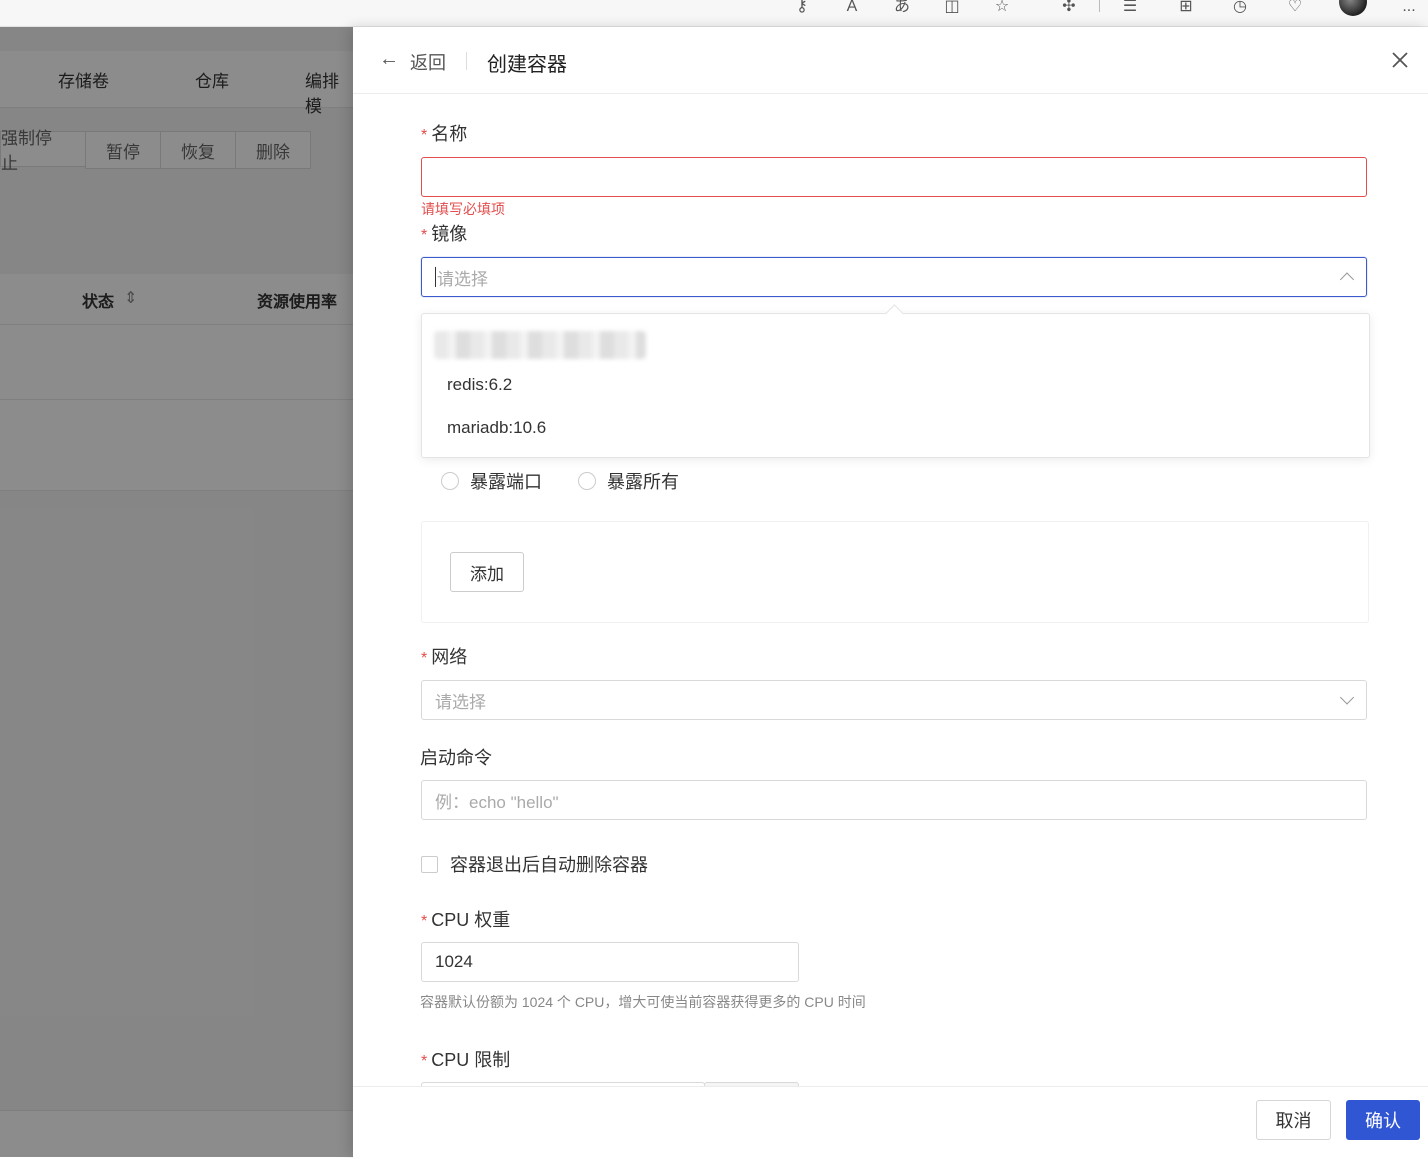  I want to click on favorites-list-icon: ☰, so click(1130, 7).